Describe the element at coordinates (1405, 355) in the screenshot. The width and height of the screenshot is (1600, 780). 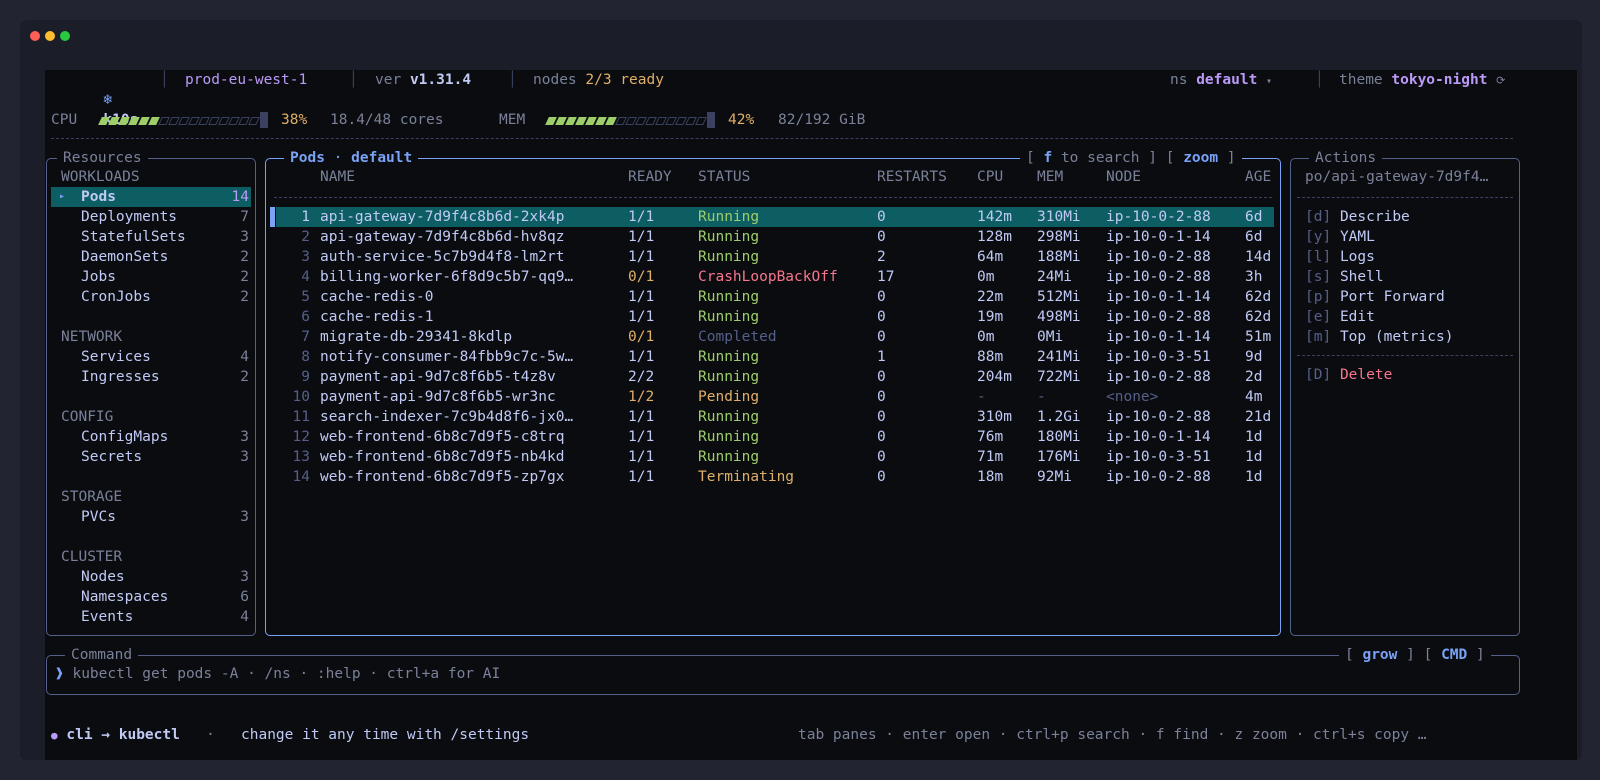
I see `actions-danger-divider` at that location.